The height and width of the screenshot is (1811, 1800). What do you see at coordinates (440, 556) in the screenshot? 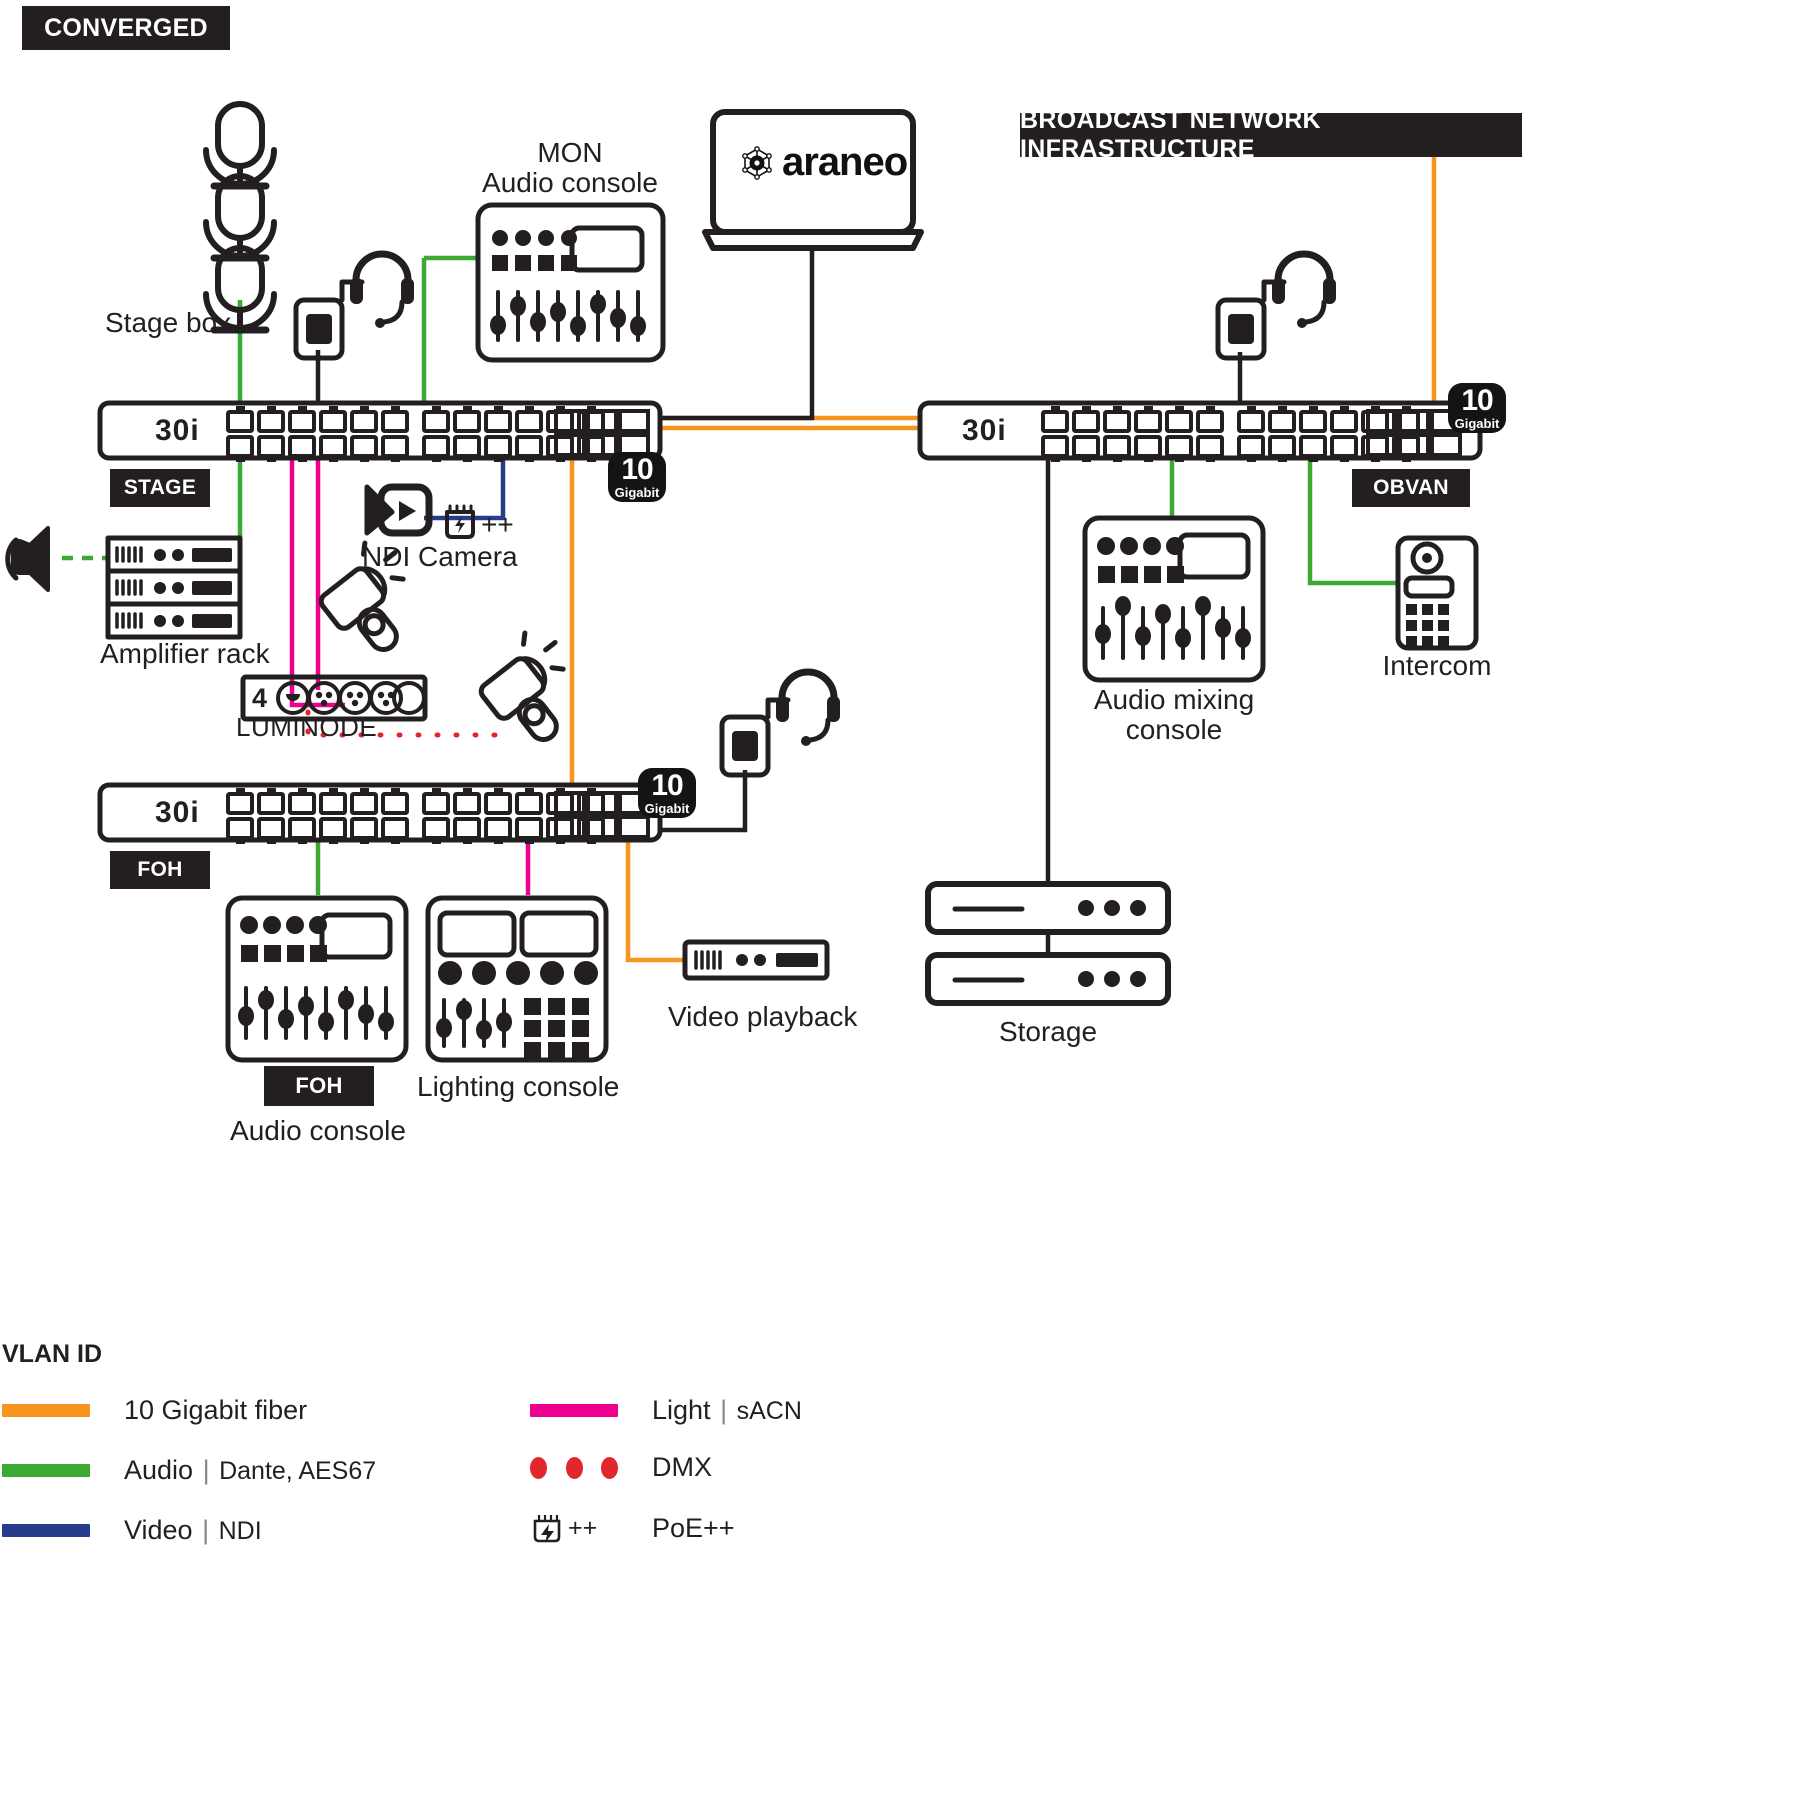
I see `label-ndi-camera: NDI Camera` at bounding box center [440, 556].